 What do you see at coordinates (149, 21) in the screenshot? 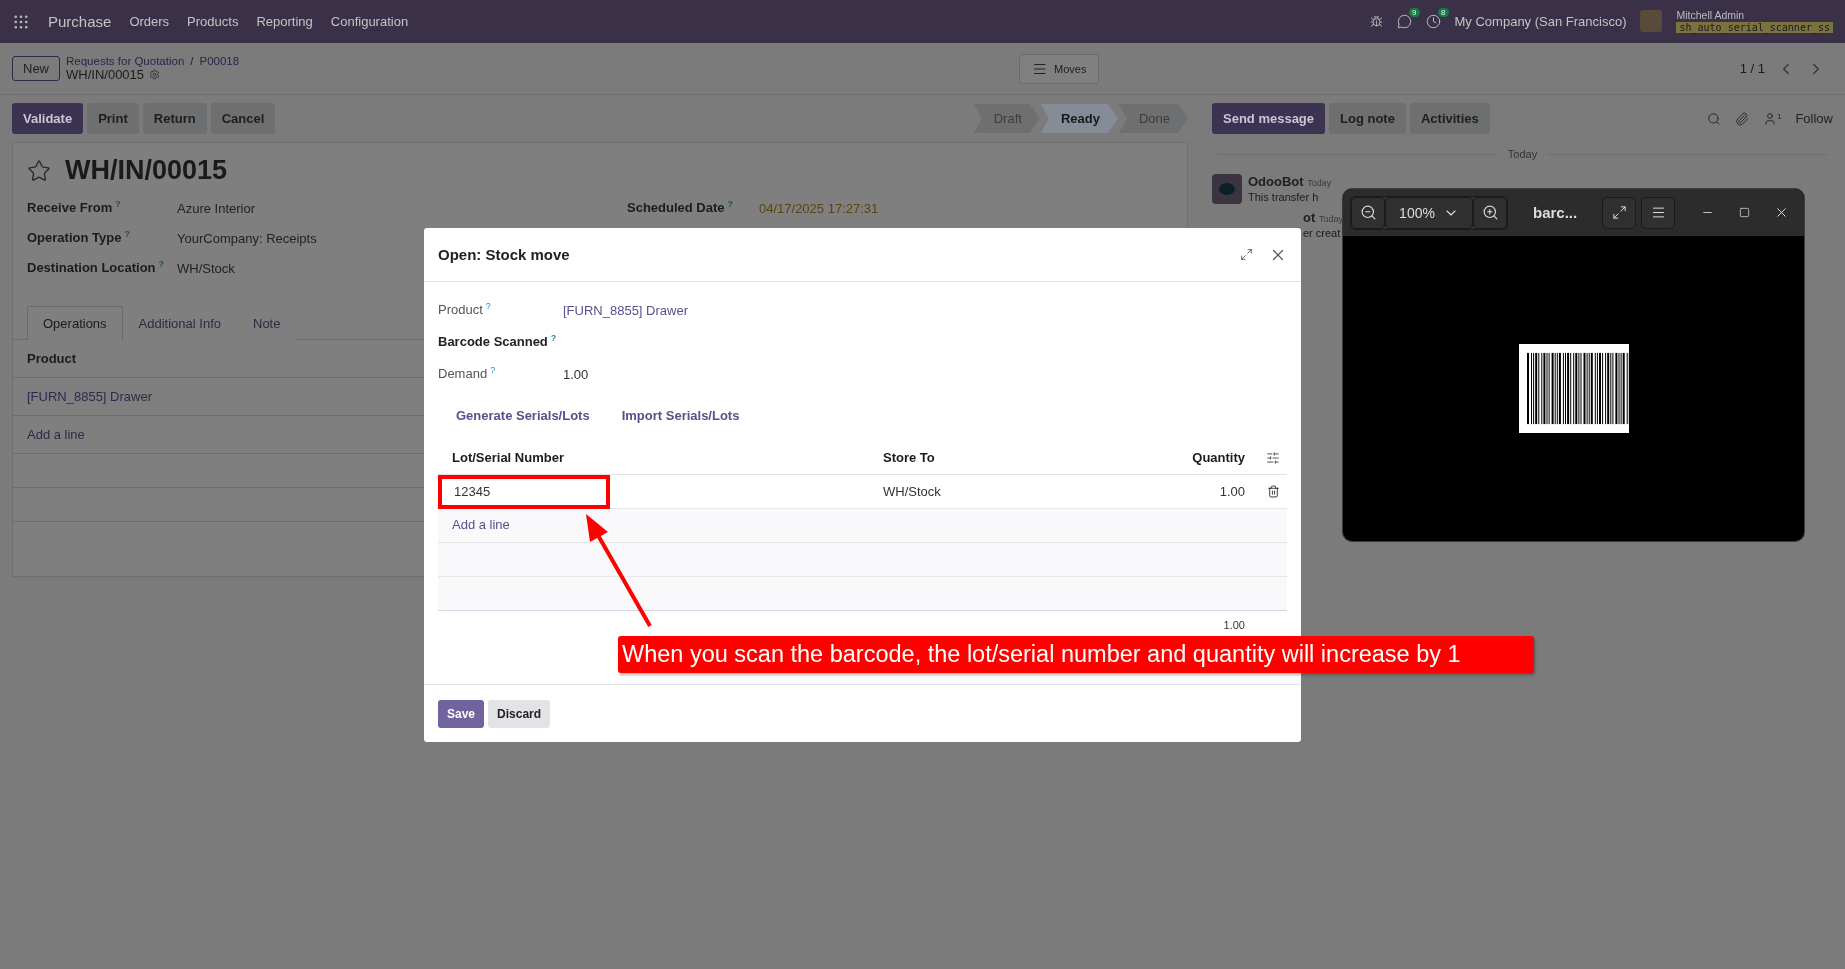
I see `menu-item: Orders` at bounding box center [149, 21].